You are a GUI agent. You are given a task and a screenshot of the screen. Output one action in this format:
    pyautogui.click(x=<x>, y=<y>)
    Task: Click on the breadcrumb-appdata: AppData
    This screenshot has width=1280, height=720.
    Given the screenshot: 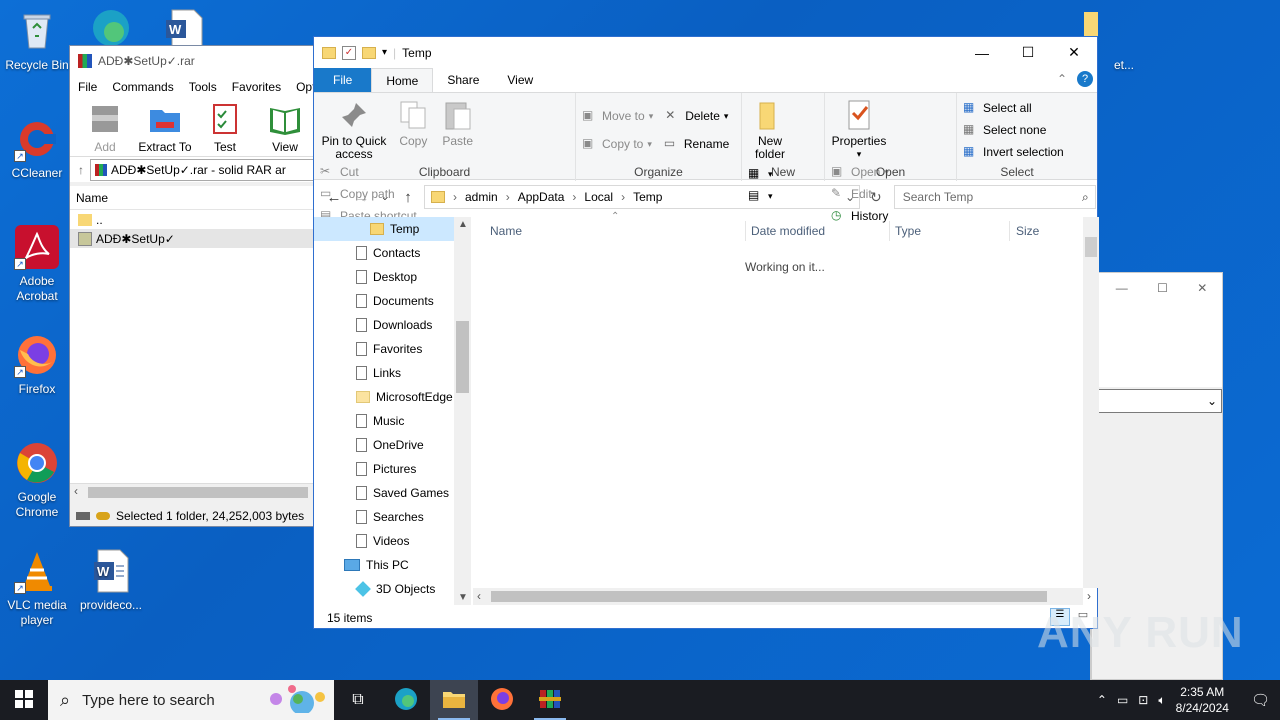 What is the action you would take?
    pyautogui.click(x=541, y=197)
    